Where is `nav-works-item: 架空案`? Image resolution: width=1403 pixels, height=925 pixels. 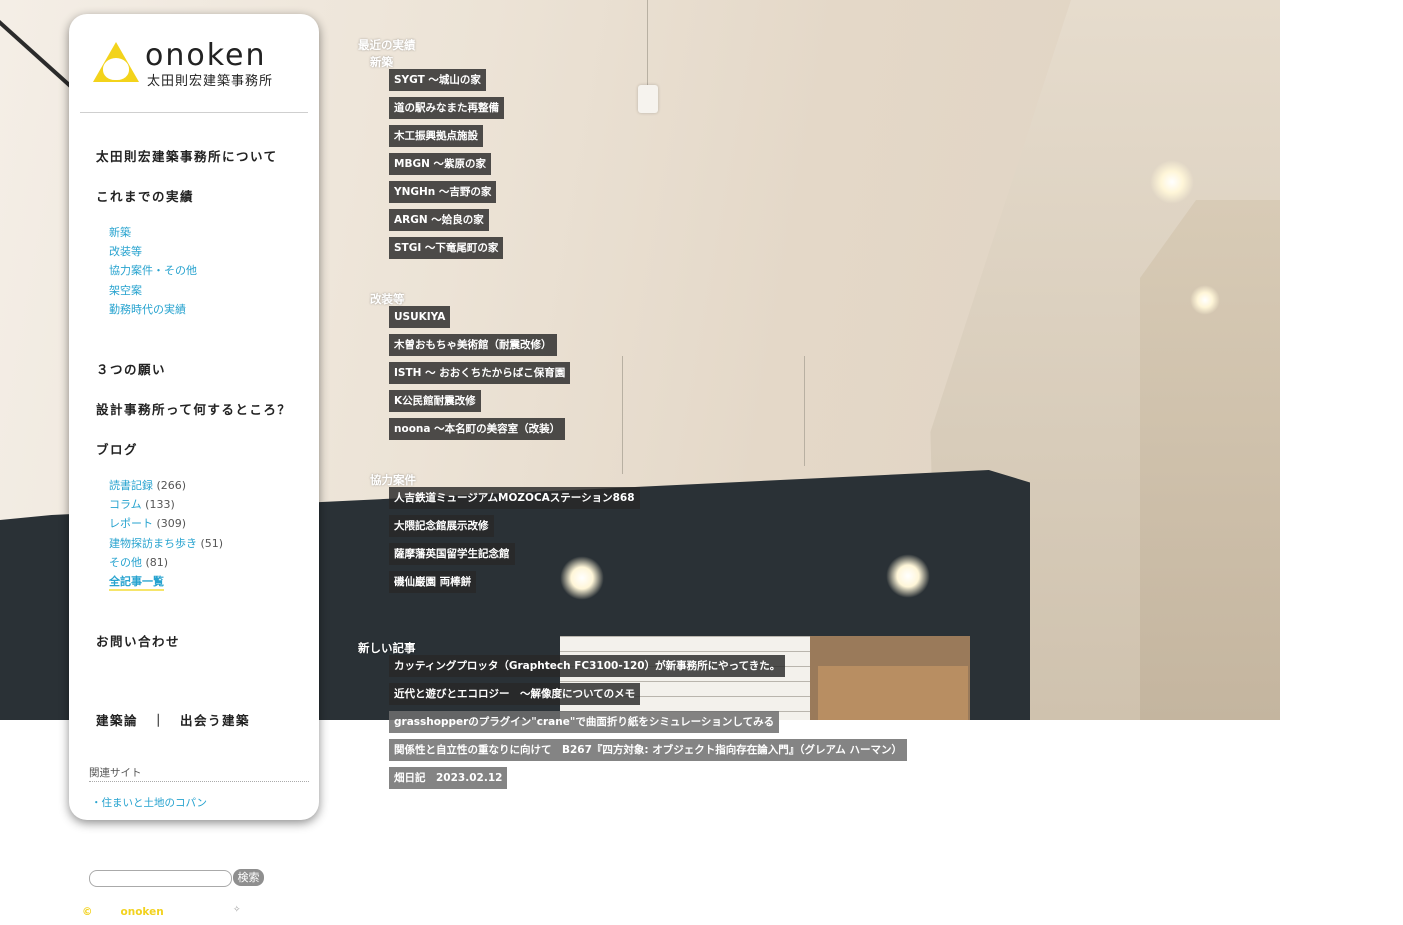
nav-works-item: 架空案 is located at coordinates (153, 290).